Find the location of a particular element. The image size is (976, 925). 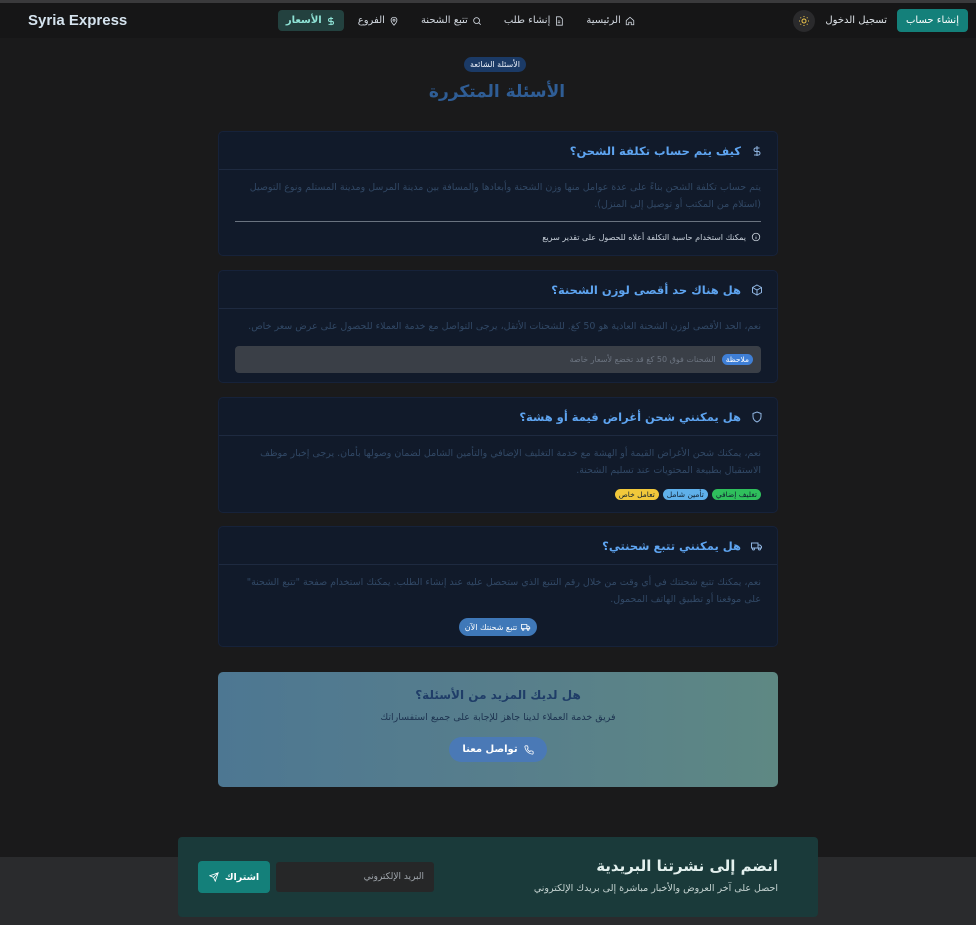

nav-branches: الفروع is located at coordinates (378, 20).